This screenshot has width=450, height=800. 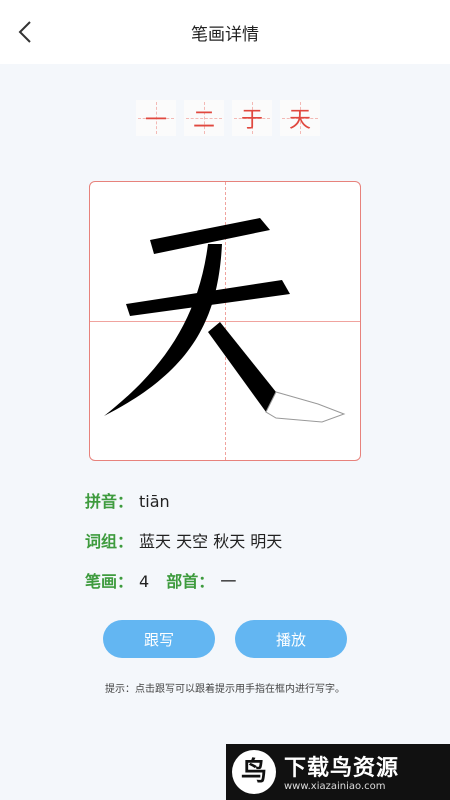 What do you see at coordinates (291, 639) in the screenshot?
I see `play-button: 播放` at bounding box center [291, 639].